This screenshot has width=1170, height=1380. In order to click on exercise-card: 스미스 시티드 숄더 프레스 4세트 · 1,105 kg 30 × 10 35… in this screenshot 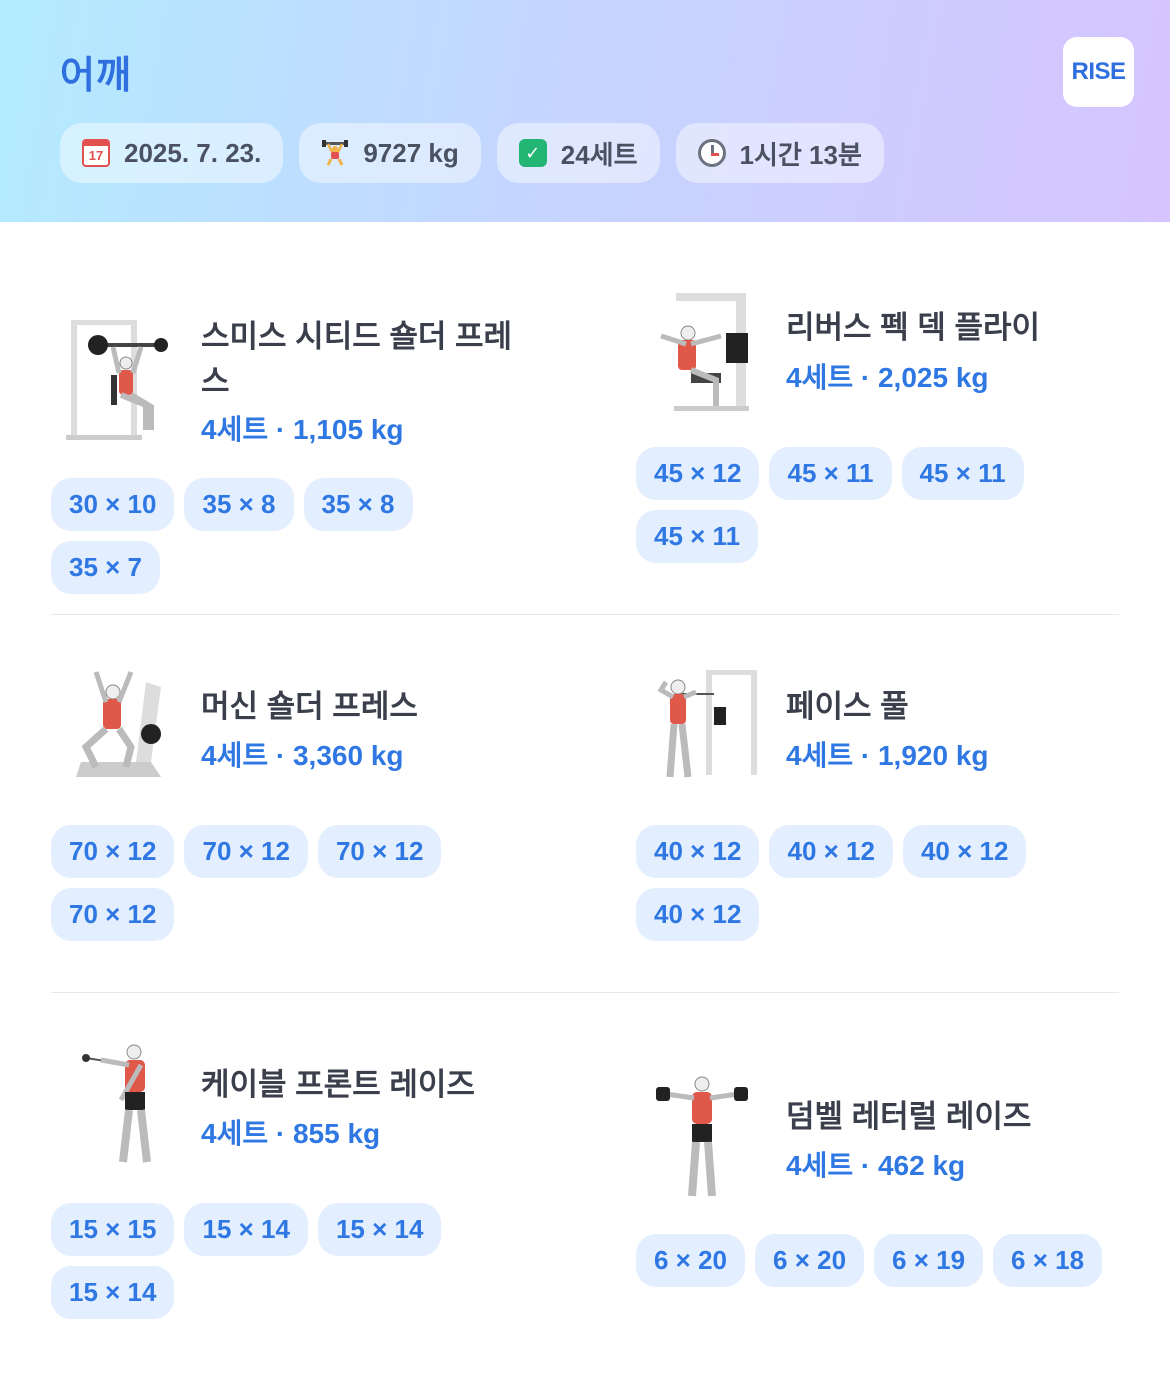, I will do `click(301, 447)`.